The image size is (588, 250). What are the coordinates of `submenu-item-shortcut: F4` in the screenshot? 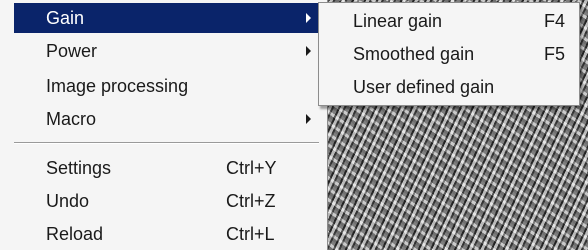 It's located at (555, 20).